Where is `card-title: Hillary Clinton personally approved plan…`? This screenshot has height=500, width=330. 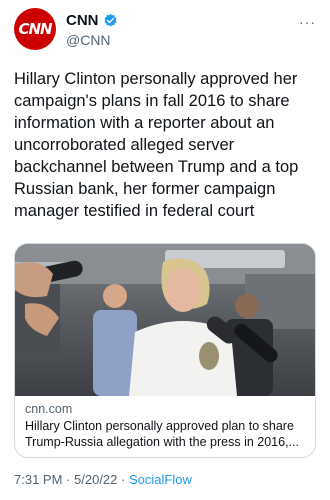
card-title: Hillary Clinton personally approved plan… is located at coordinates (165, 434).